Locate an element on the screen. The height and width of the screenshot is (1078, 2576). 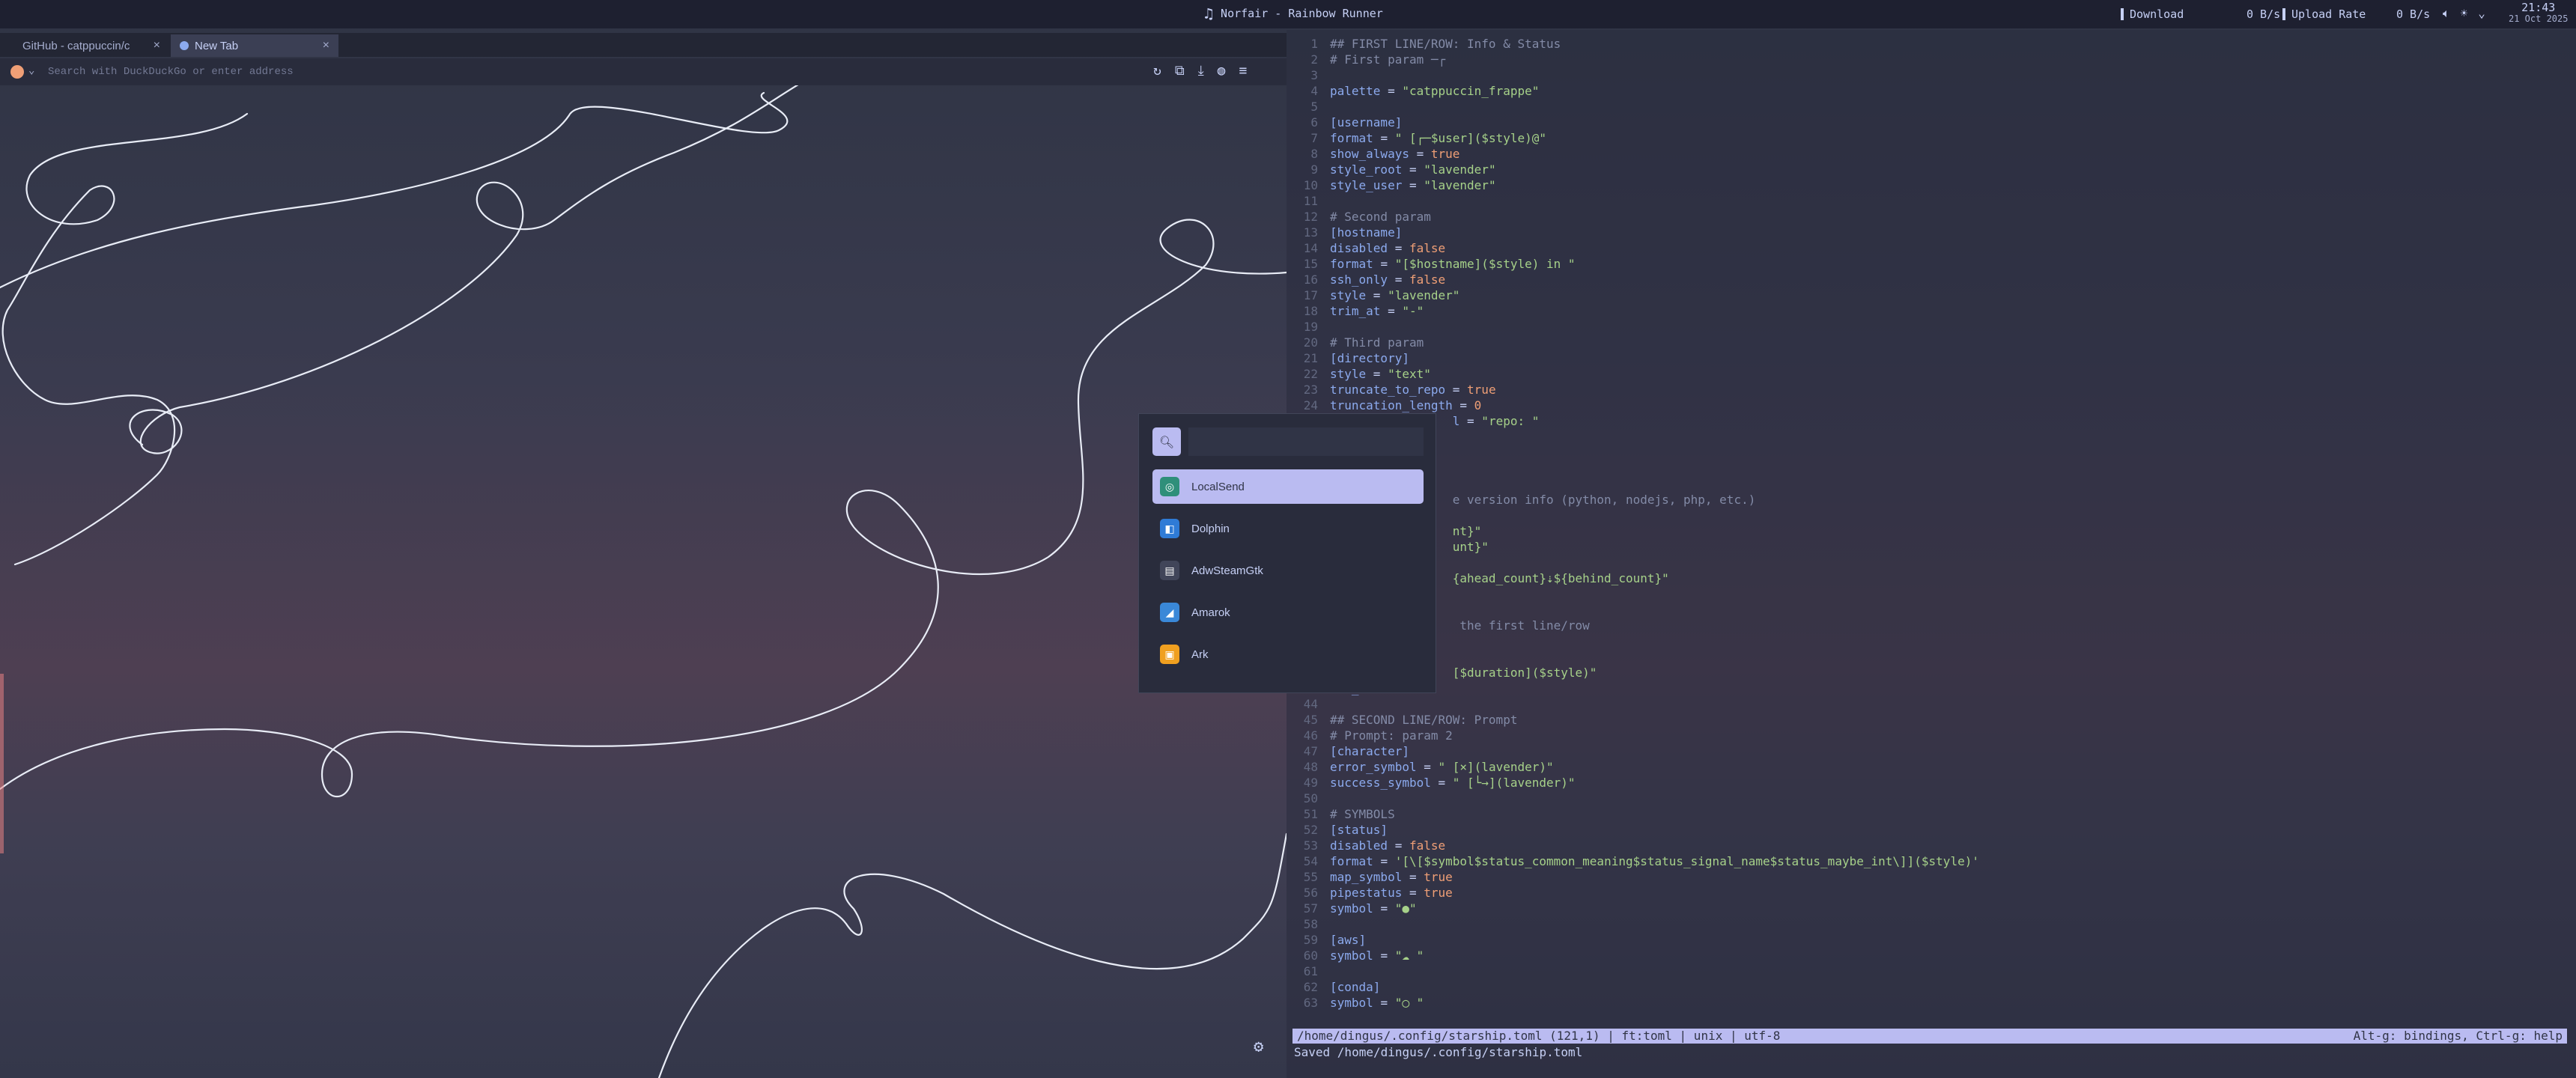
code-line: 47 [character] is located at coordinates (1637, 751).